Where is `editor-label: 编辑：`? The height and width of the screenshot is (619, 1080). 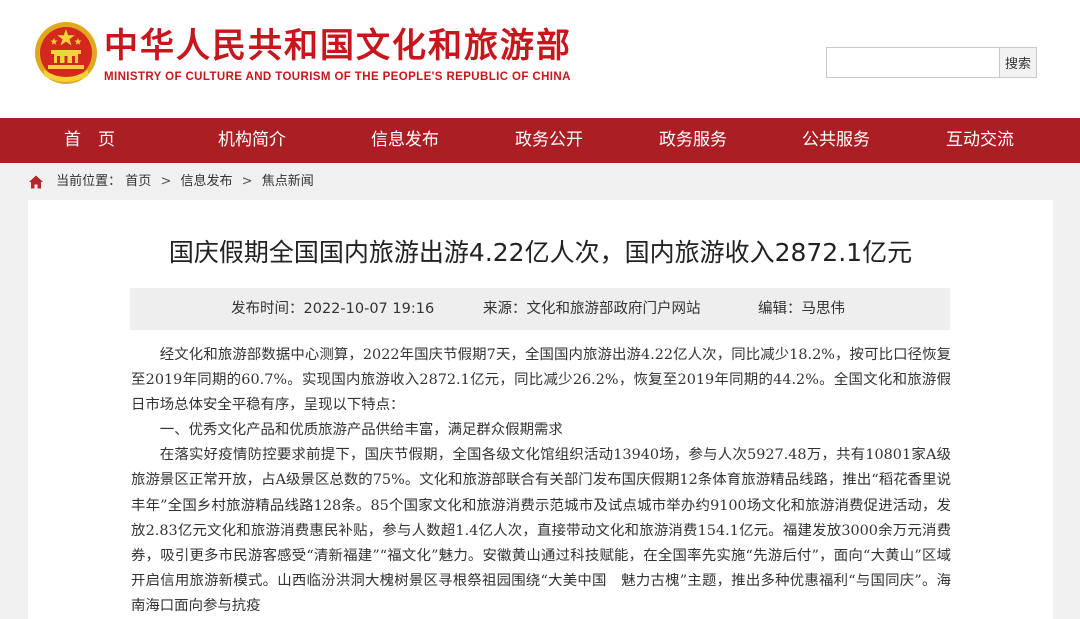 editor-label: 编辑： is located at coordinates (780, 309).